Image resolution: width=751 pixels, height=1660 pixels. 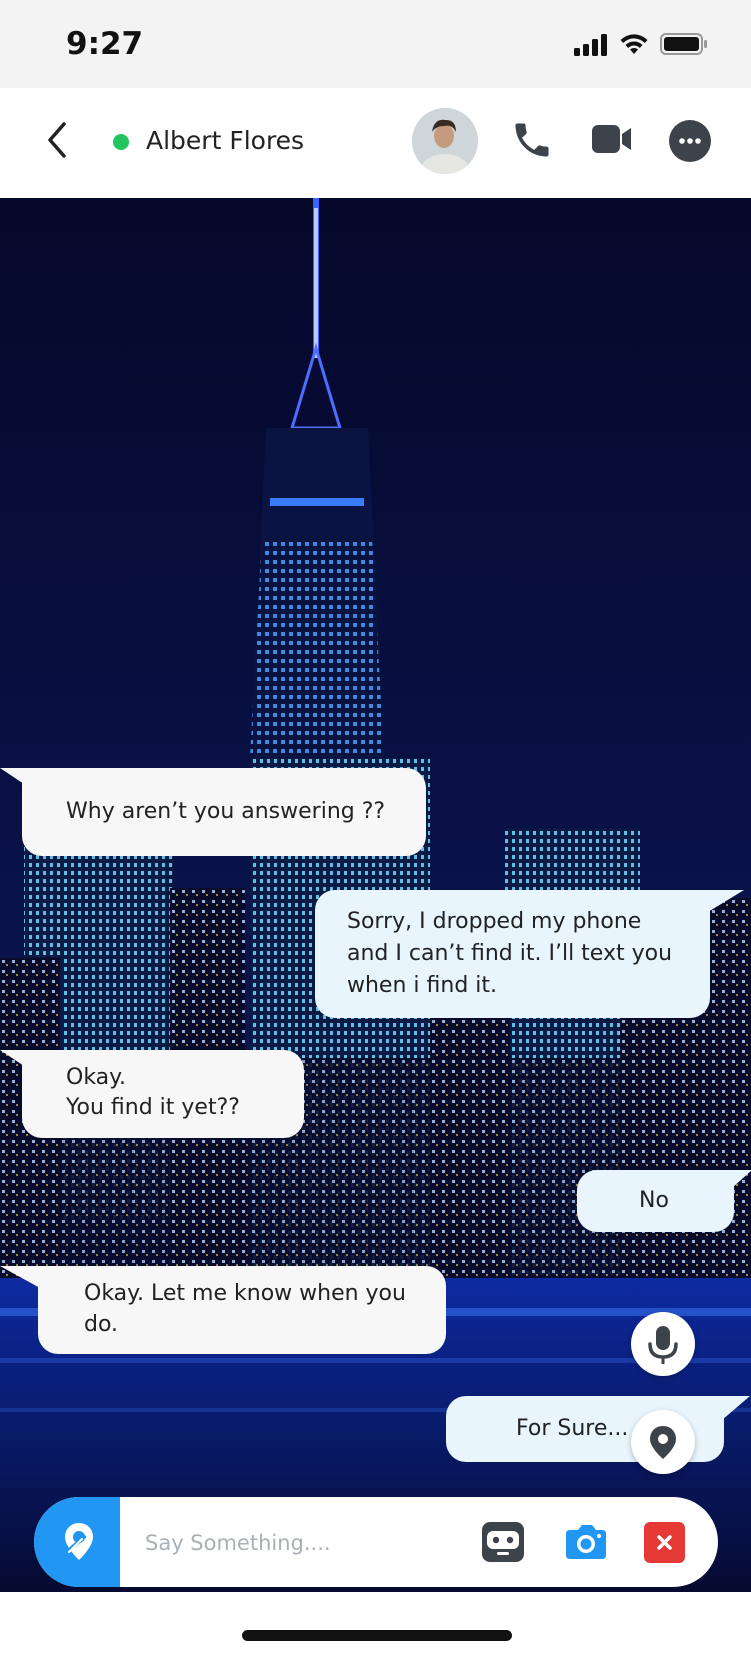 What do you see at coordinates (305, 1543) in the screenshot?
I see `message-input` at bounding box center [305, 1543].